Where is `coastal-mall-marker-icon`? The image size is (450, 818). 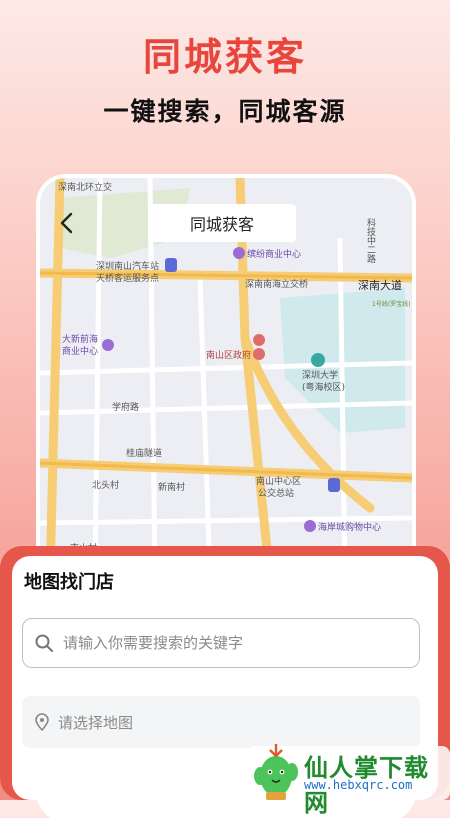
coastal-mall-marker-icon is located at coordinates (310, 526).